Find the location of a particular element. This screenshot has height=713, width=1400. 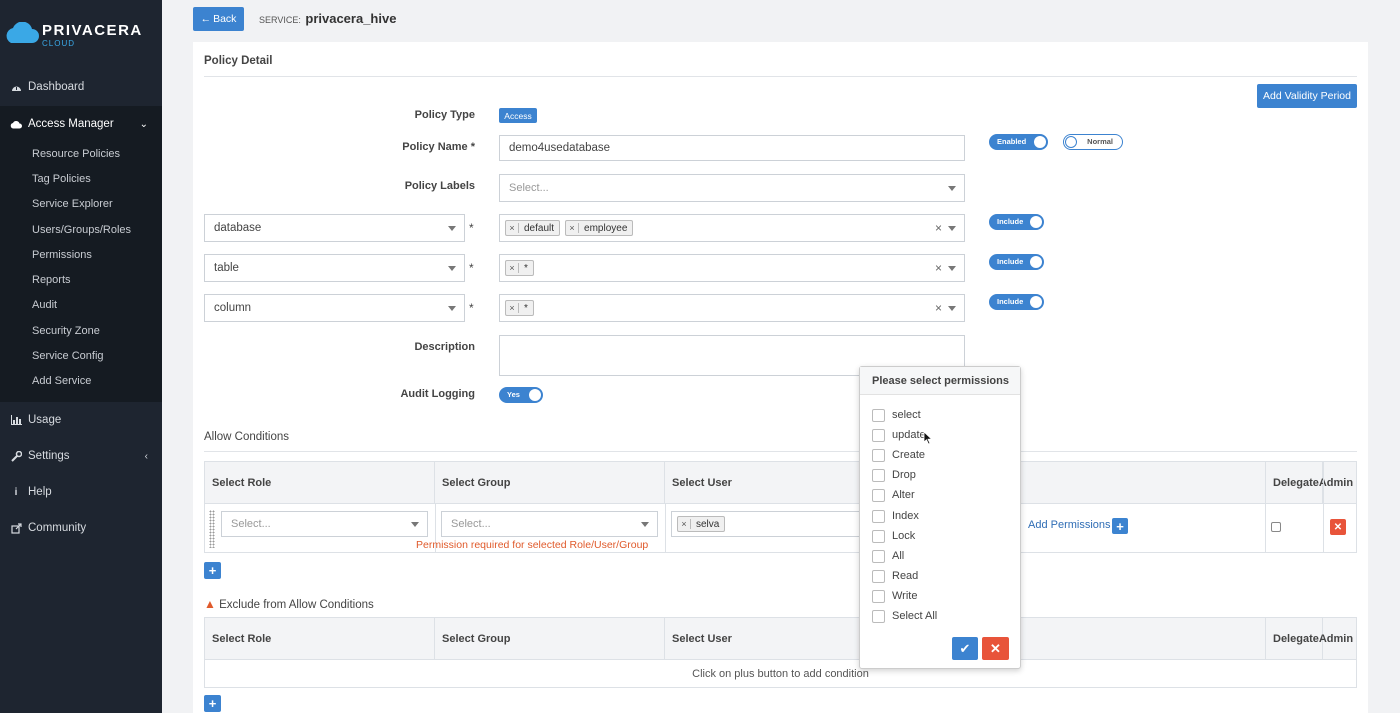

user-tag: × selva is located at coordinates (701, 524).